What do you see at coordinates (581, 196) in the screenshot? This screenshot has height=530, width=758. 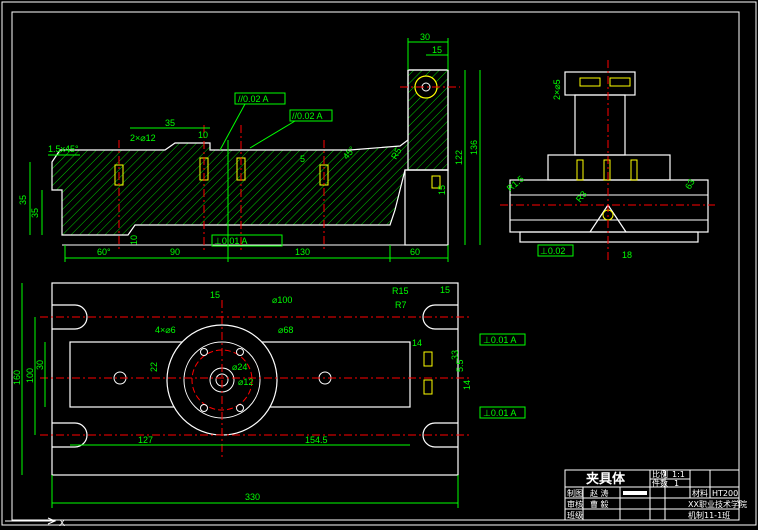 I see `side-r3: R3` at bounding box center [581, 196].